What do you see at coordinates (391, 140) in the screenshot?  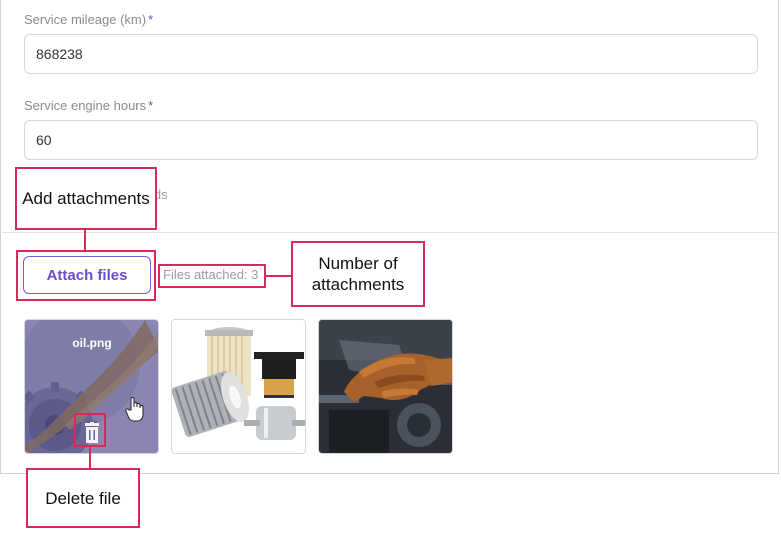 I see `service-engine-hours-input: 60` at bounding box center [391, 140].